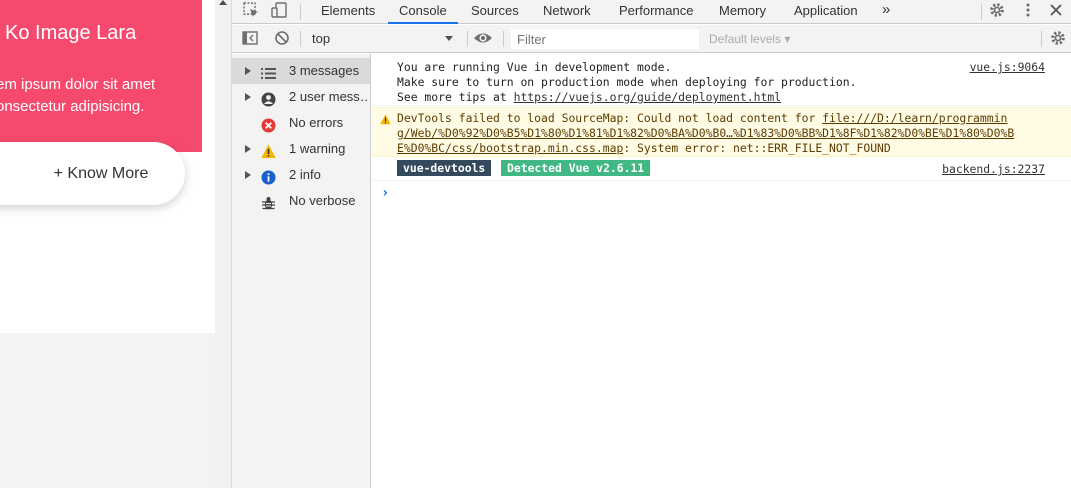 This screenshot has width=1071, height=488. What do you see at coordinates (385, 193) in the screenshot?
I see `console-prompt-icon: ›` at bounding box center [385, 193].